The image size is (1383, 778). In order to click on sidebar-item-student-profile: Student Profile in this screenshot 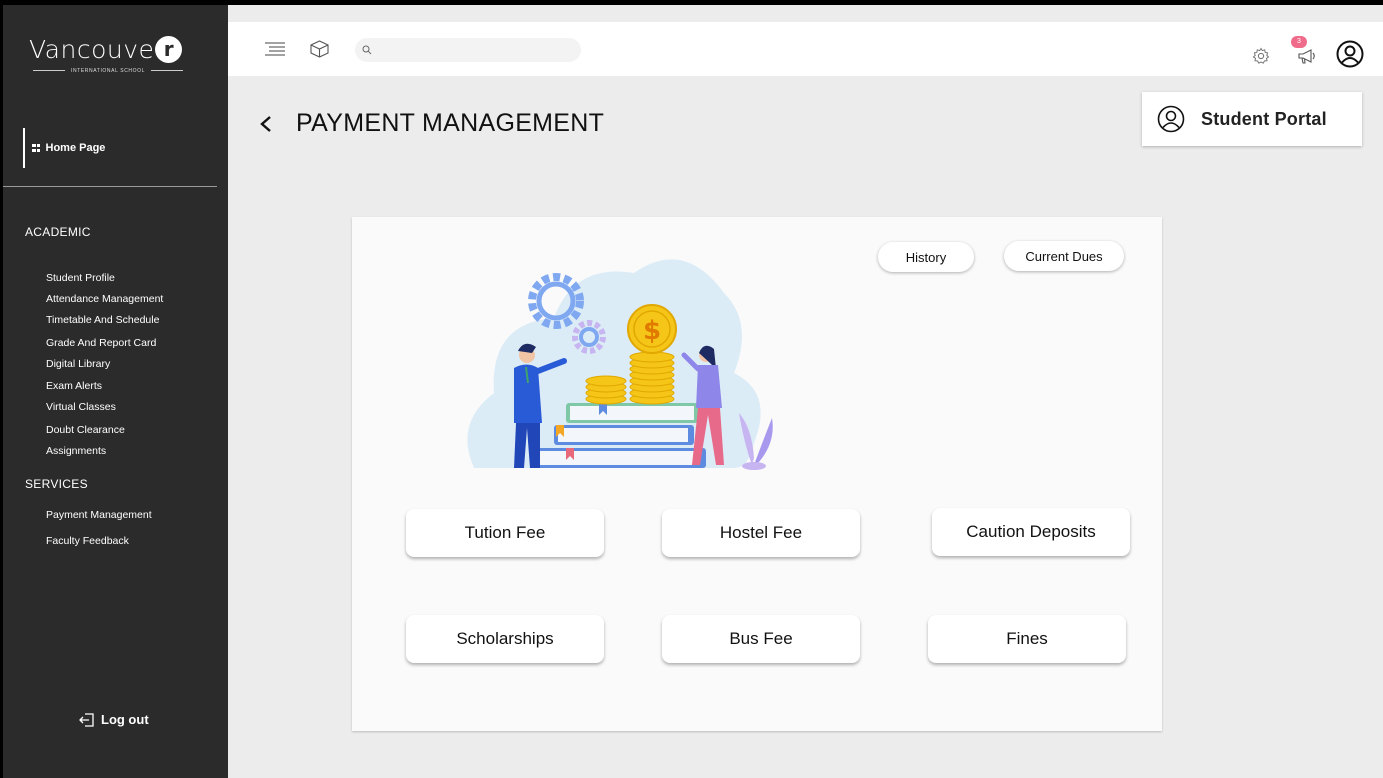, I will do `click(80, 278)`.